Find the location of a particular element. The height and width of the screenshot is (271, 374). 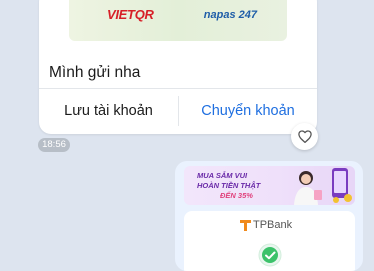

tpbank-logo: TPBank is located at coordinates (266, 225).